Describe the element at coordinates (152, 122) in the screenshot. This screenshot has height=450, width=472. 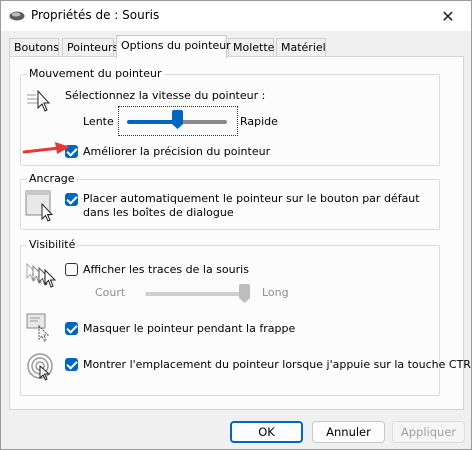
I see `speed-track-fill` at that location.